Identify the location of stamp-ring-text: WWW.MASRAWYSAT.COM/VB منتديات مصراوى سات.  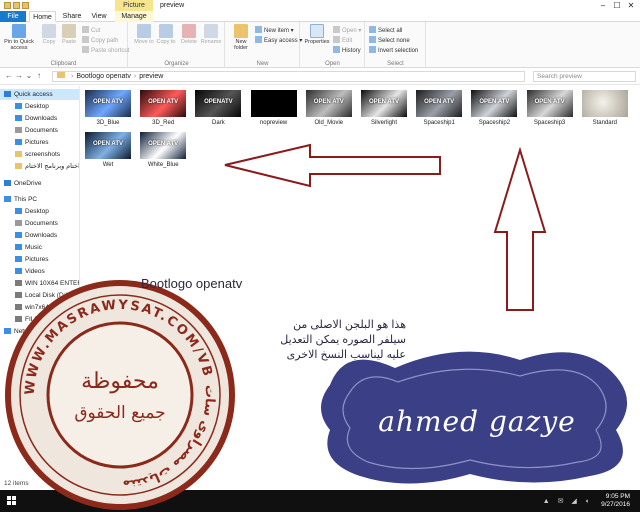
(119, 395).